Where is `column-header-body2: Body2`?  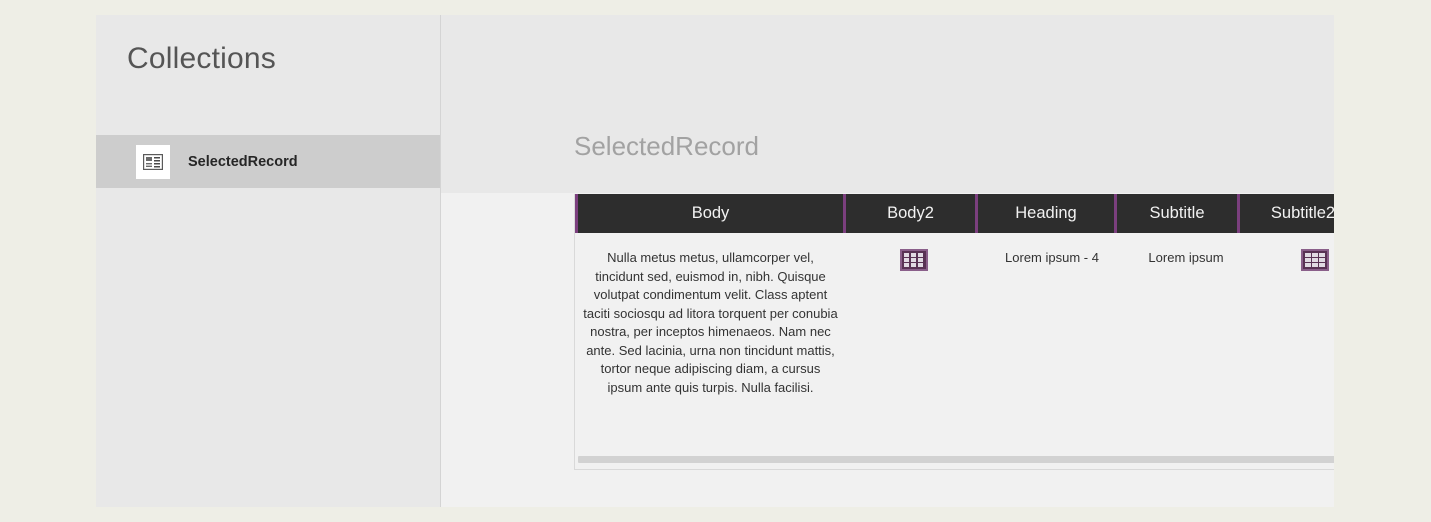
column-header-body2: Body2 is located at coordinates (910, 213).